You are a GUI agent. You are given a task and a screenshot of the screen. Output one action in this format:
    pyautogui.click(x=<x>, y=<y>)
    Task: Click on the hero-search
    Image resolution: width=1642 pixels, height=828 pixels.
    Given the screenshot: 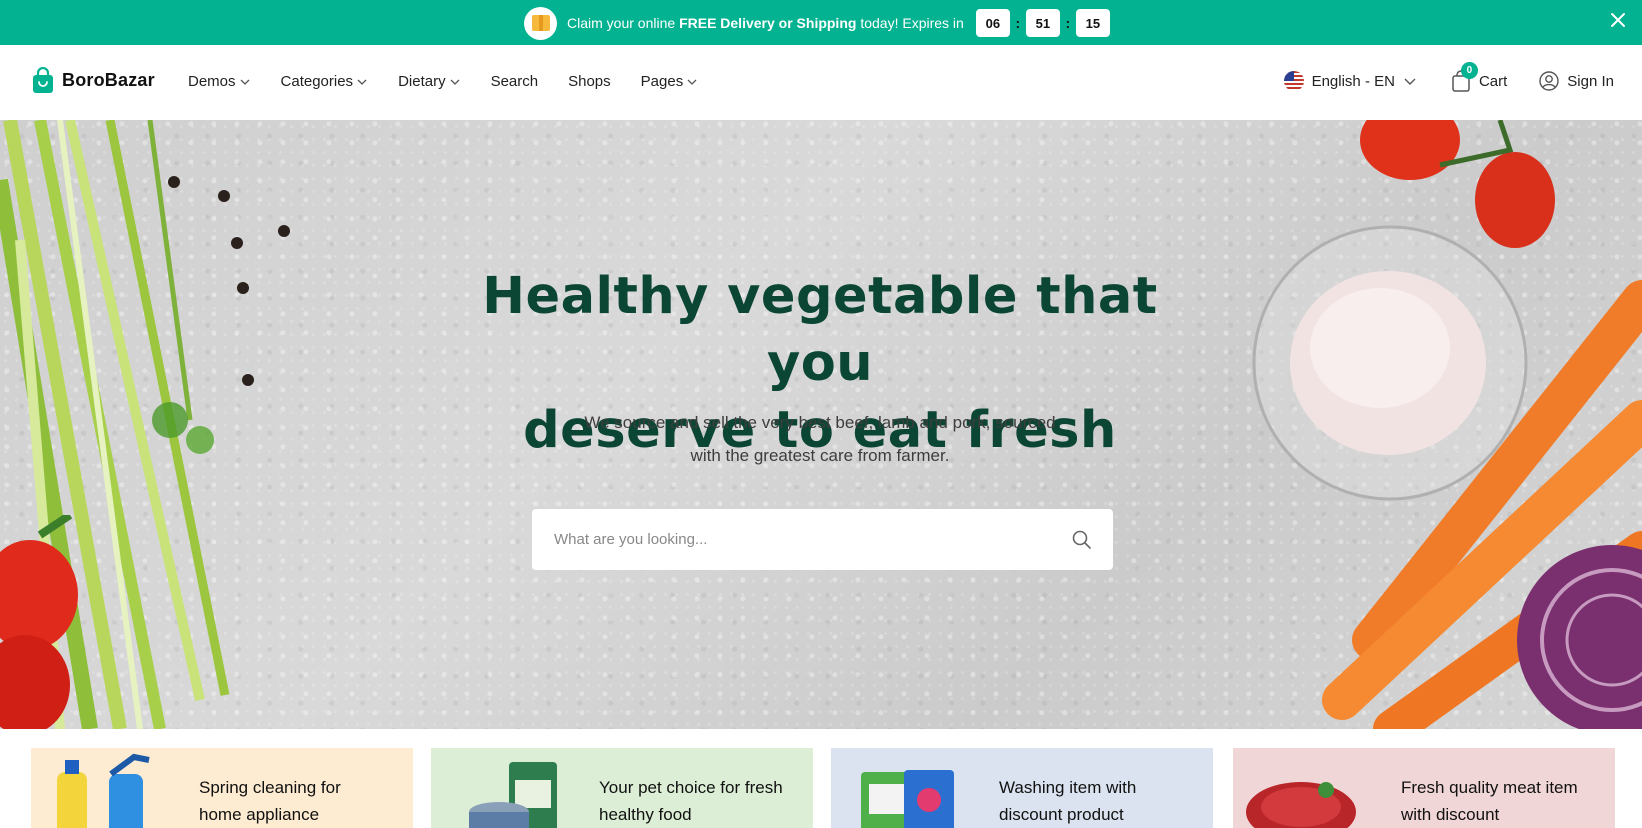 What is the action you would take?
    pyautogui.click(x=822, y=539)
    